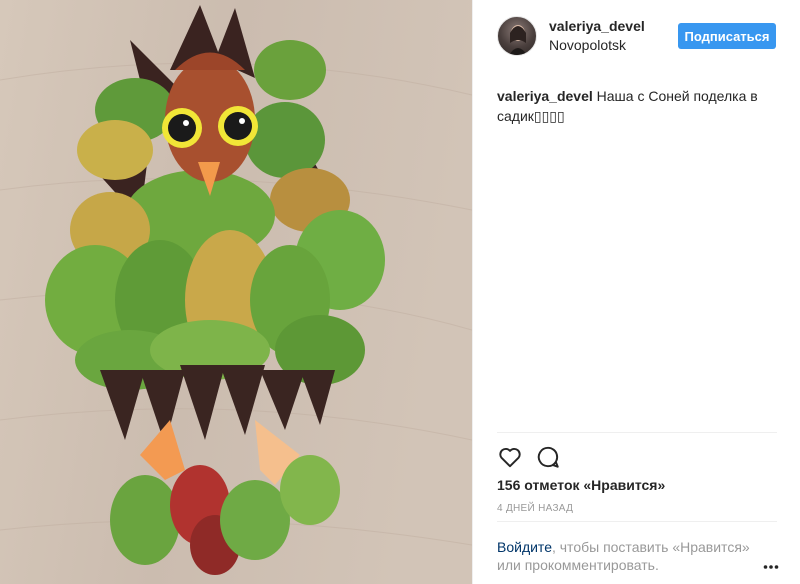 The height and width of the screenshot is (584, 800). I want to click on post-timestamp: 4 ДНЕЙ НАЗАД, so click(535, 508).